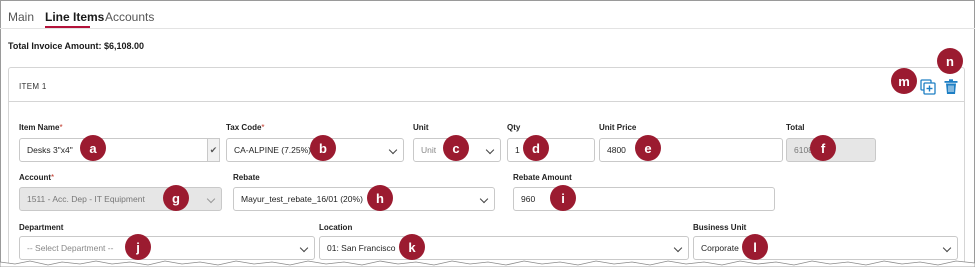  What do you see at coordinates (823, 148) in the screenshot?
I see `callout-f: f` at bounding box center [823, 148].